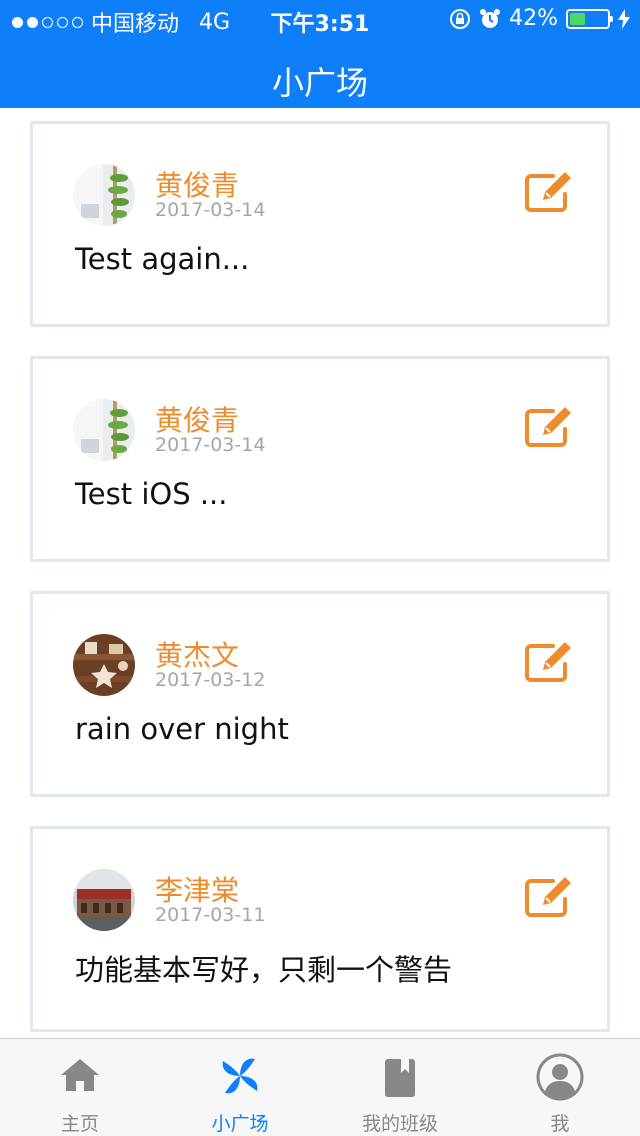  What do you see at coordinates (490, 18) in the screenshot?
I see `alarm-icon` at bounding box center [490, 18].